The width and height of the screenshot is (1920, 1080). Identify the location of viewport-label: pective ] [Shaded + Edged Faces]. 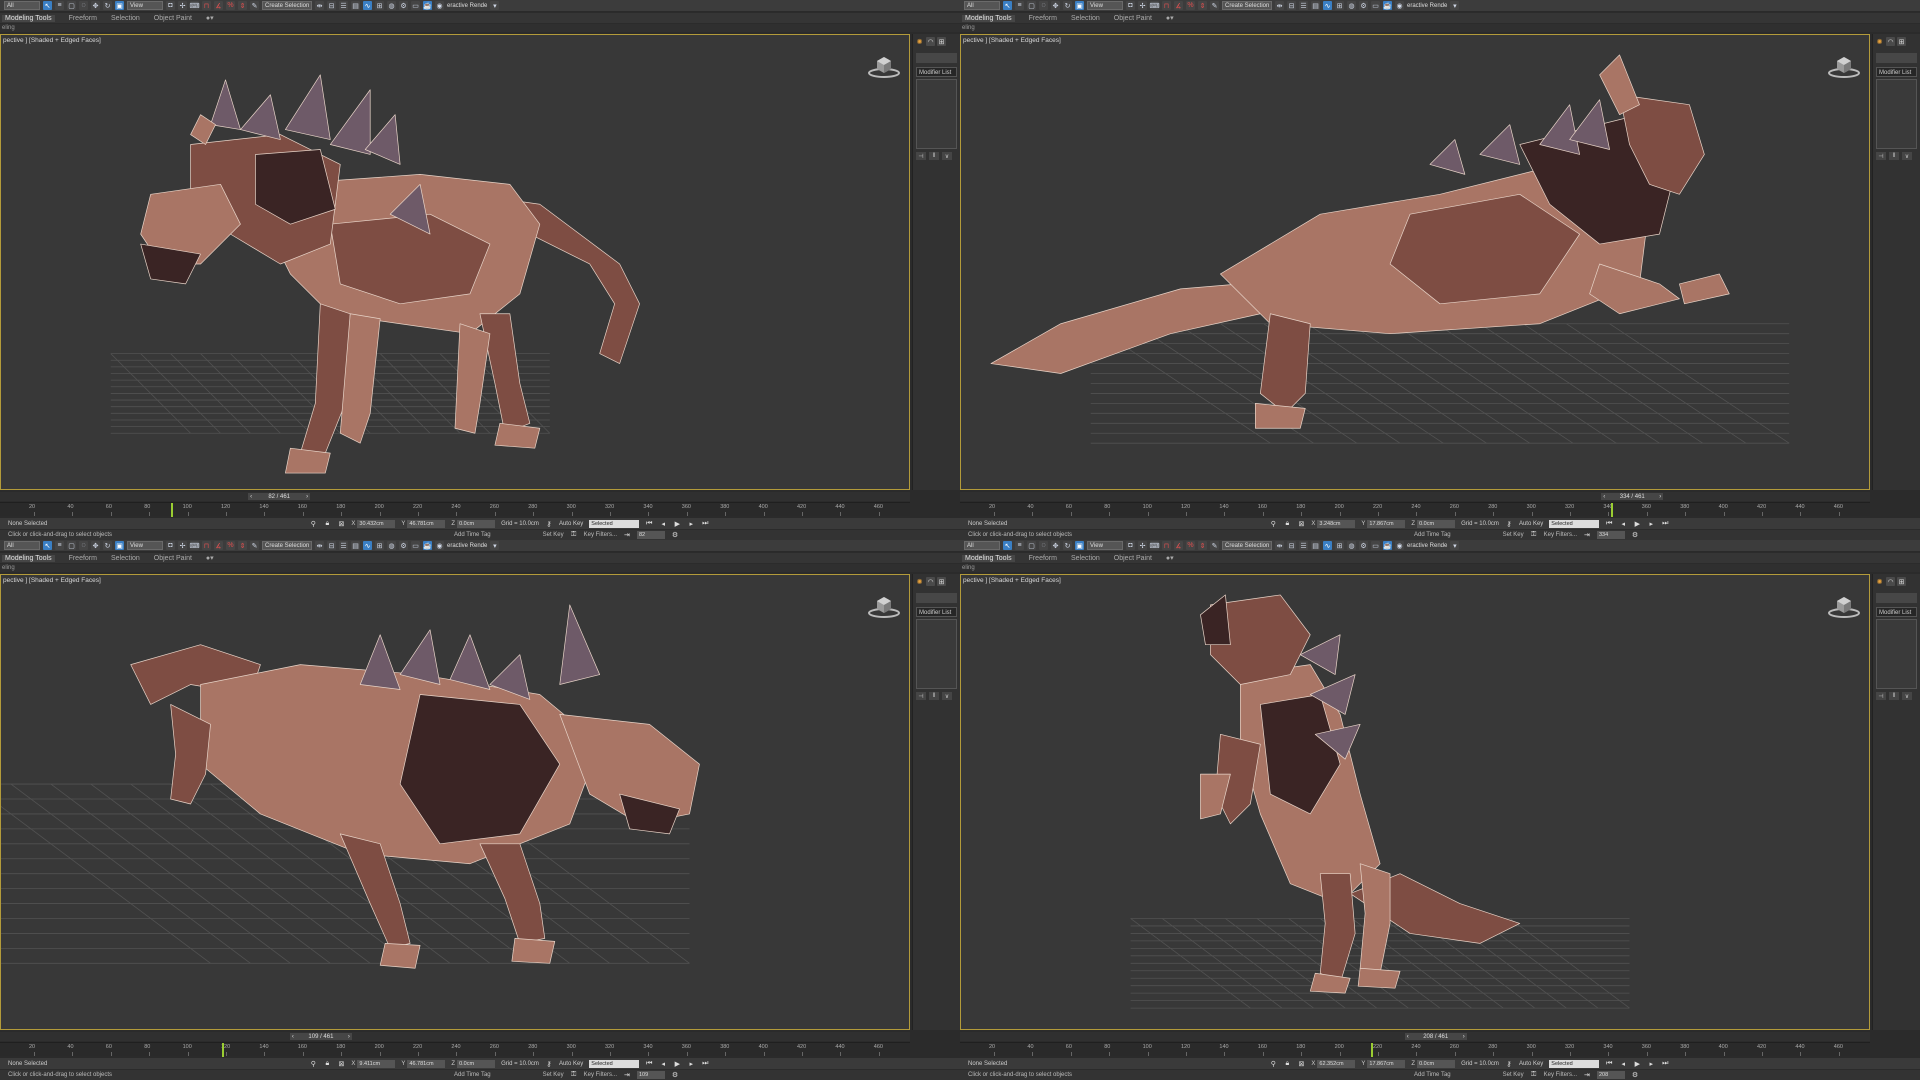
(52, 40).